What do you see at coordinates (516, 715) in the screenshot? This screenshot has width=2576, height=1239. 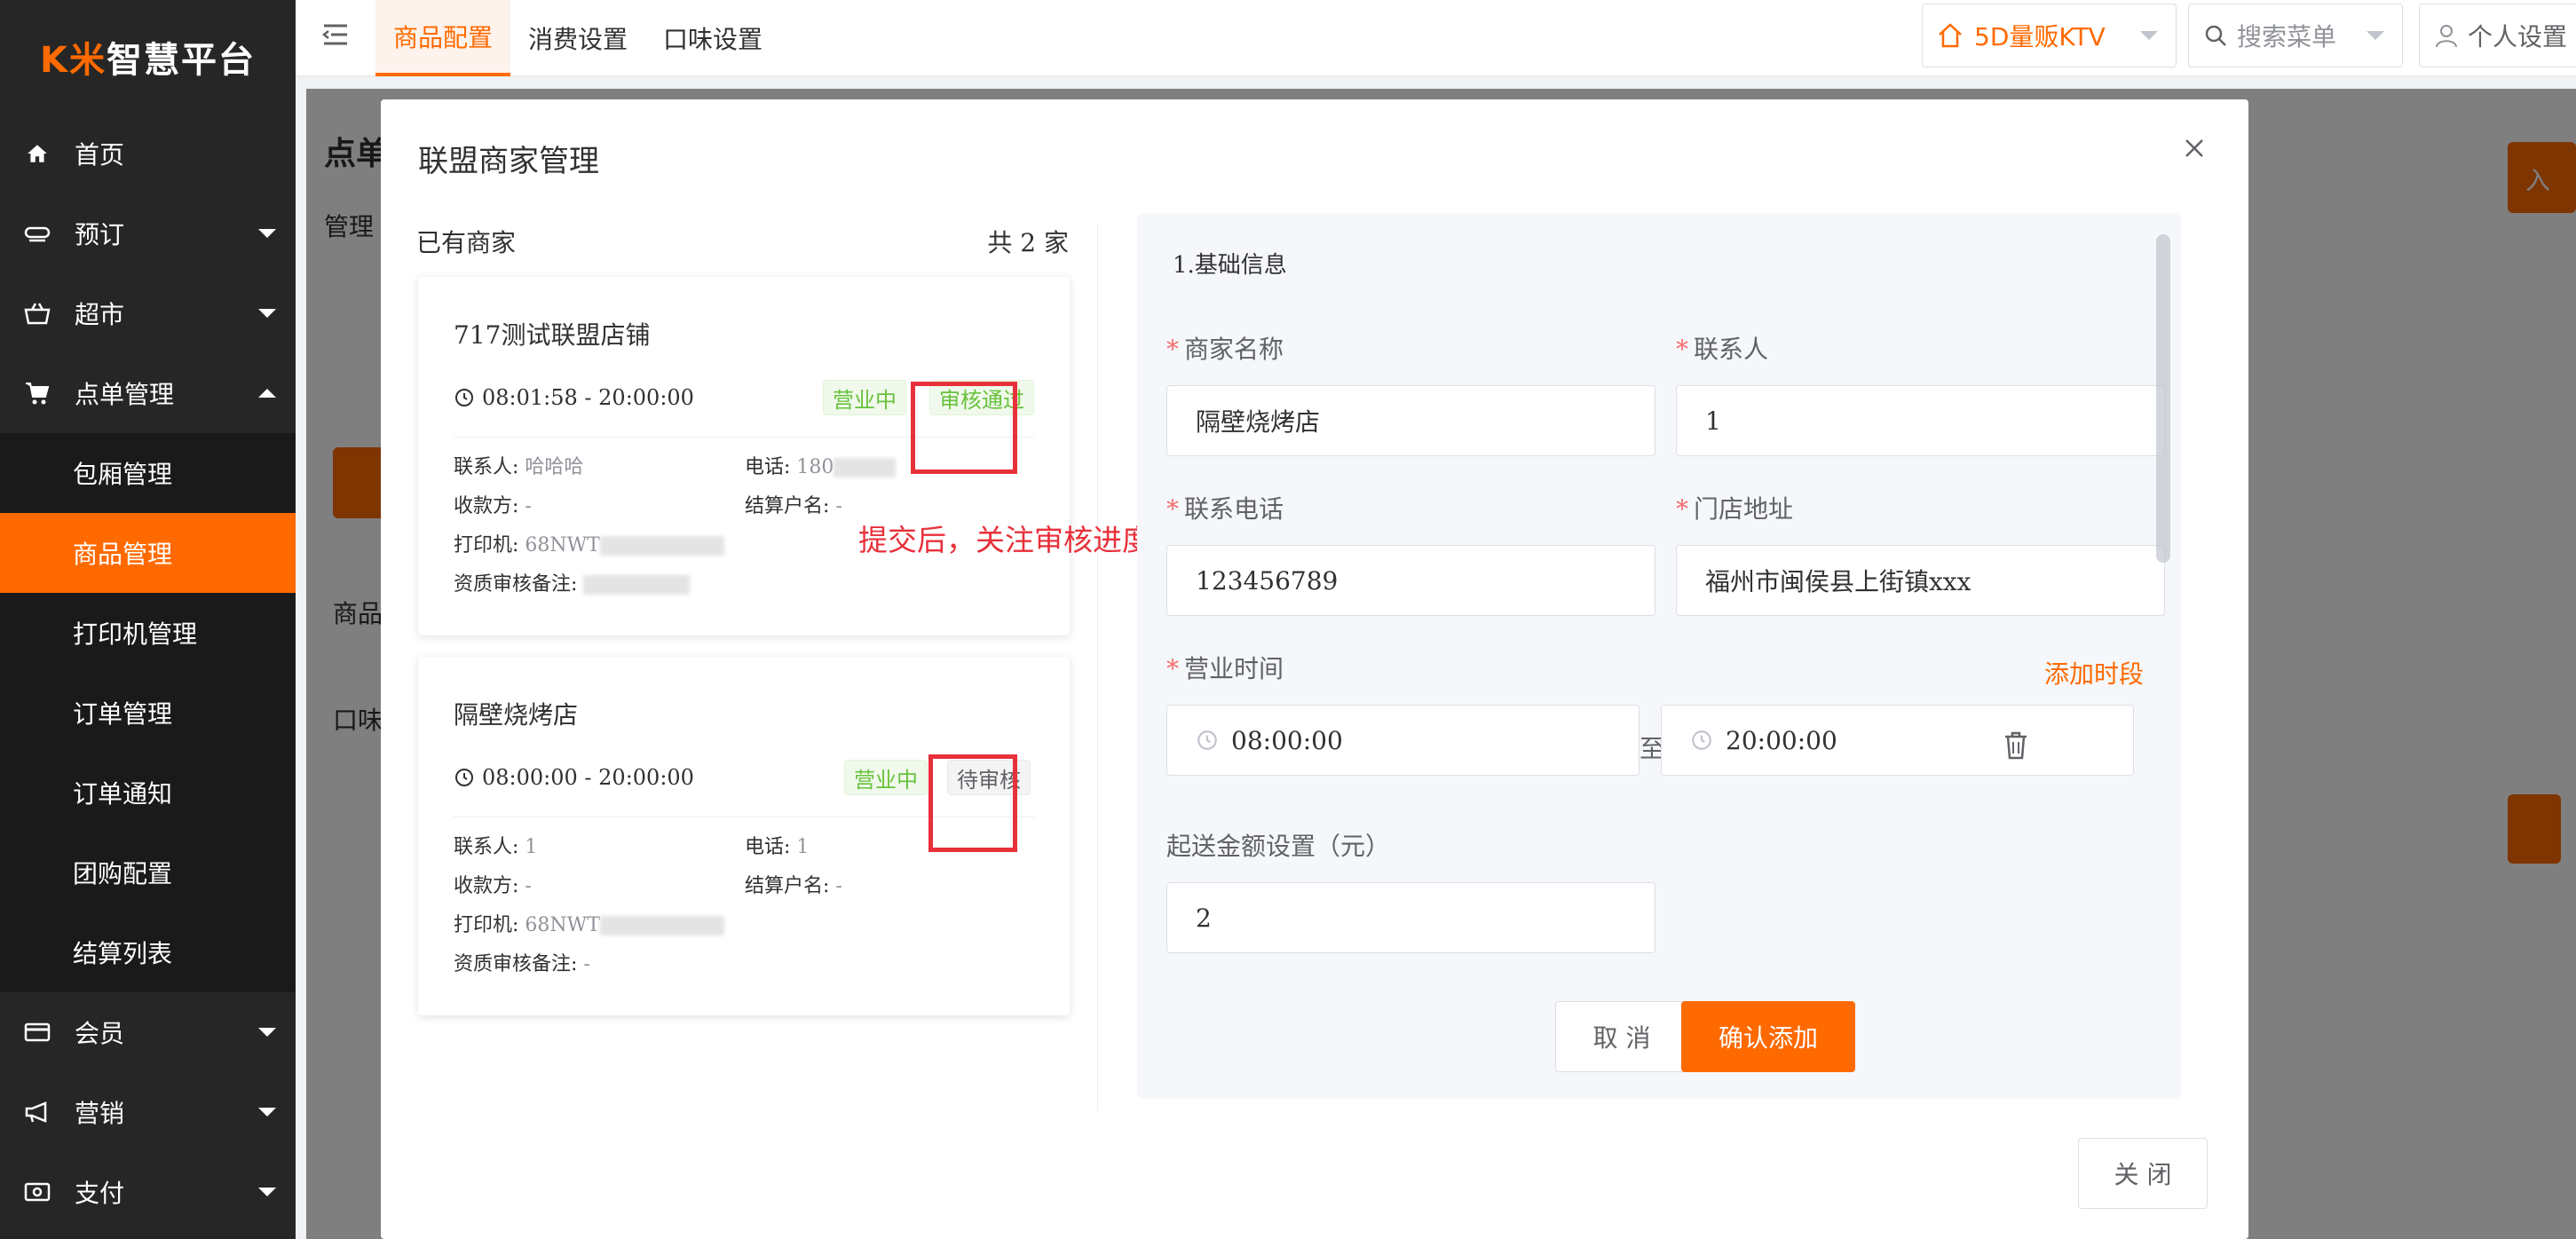 I see `merchant-name: 隔壁烧烤店` at bounding box center [516, 715].